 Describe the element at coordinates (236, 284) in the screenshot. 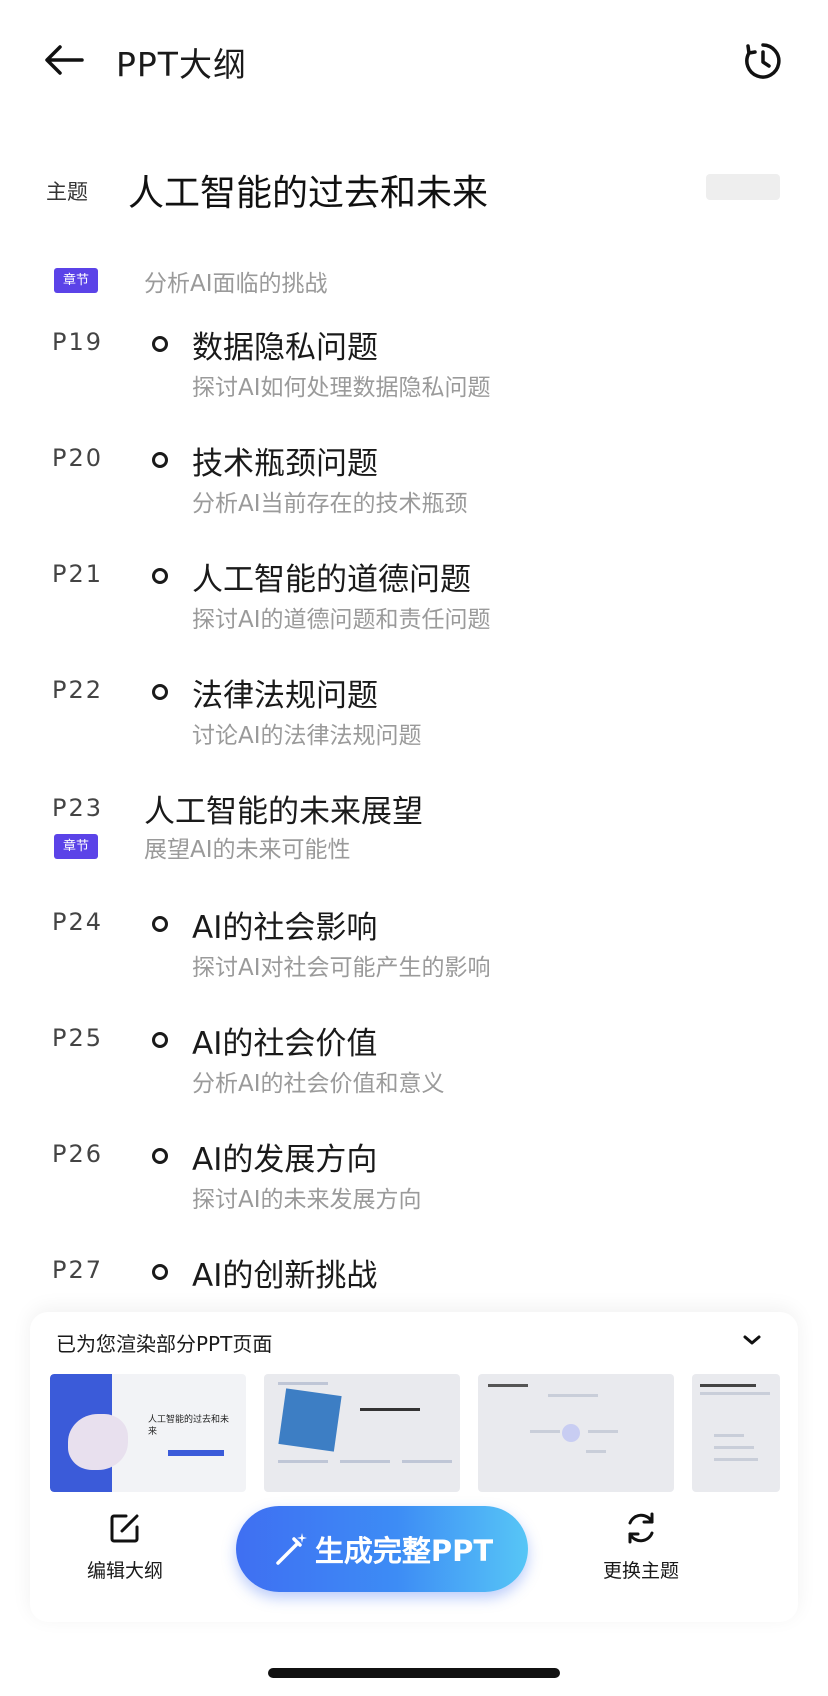

I see `section-subtitle: 分析AI面临的挑战` at that location.